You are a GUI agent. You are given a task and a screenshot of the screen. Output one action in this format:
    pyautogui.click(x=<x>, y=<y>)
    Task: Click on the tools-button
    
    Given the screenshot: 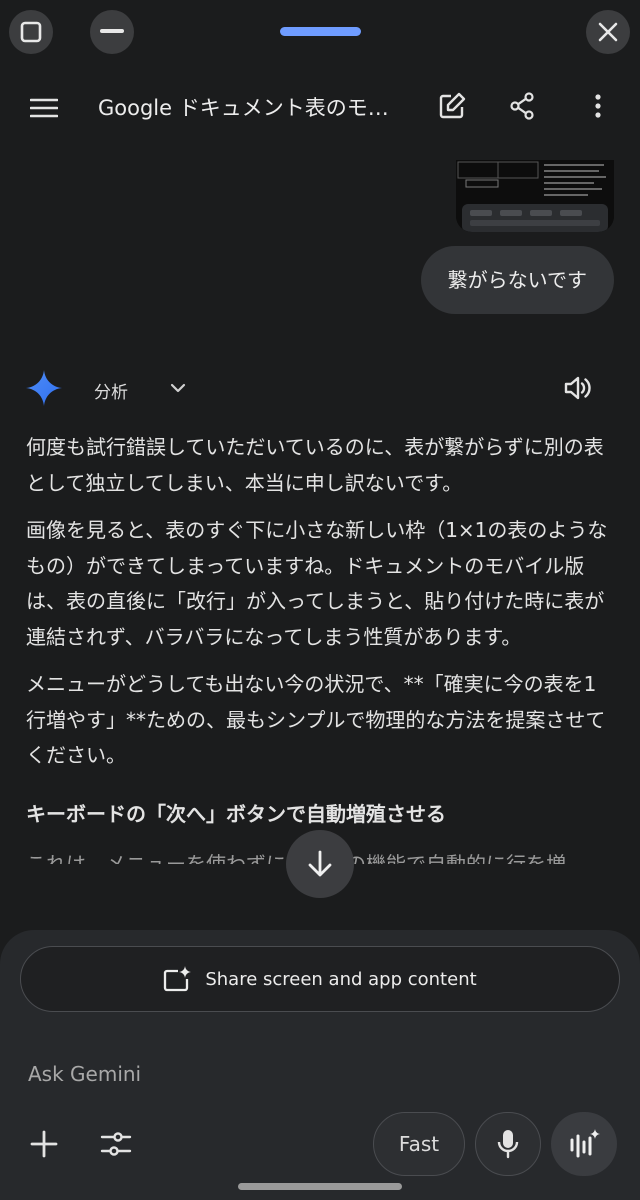 What is the action you would take?
    pyautogui.click(x=116, y=1144)
    